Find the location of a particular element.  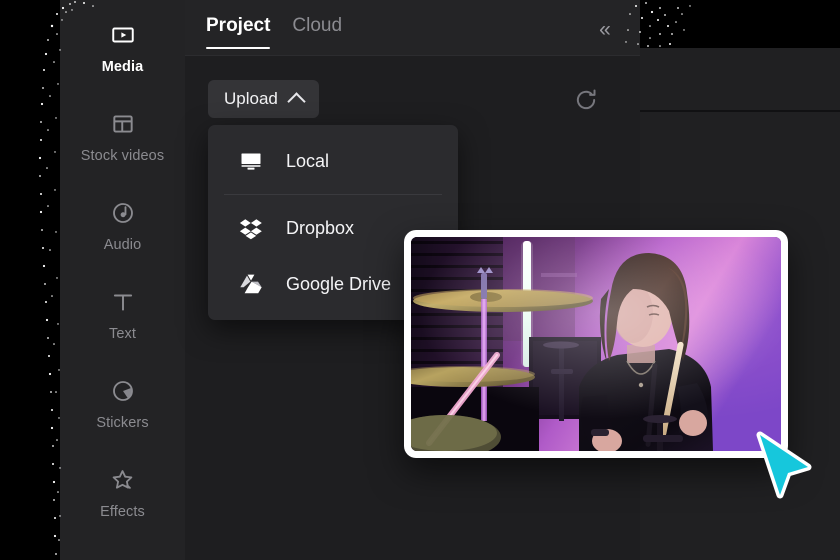

left-gutter is located at coordinates (31, 280).